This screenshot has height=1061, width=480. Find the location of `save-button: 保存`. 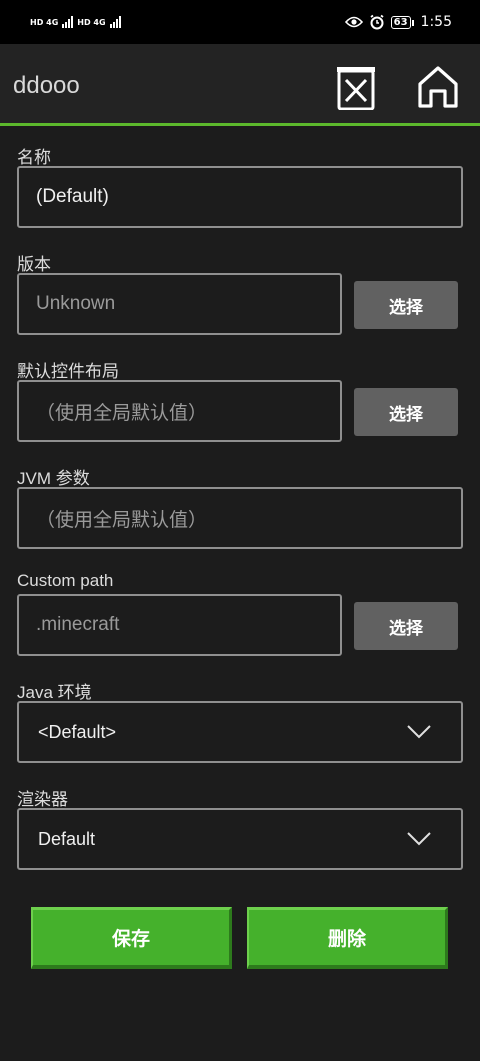

save-button: 保存 is located at coordinates (131, 938).